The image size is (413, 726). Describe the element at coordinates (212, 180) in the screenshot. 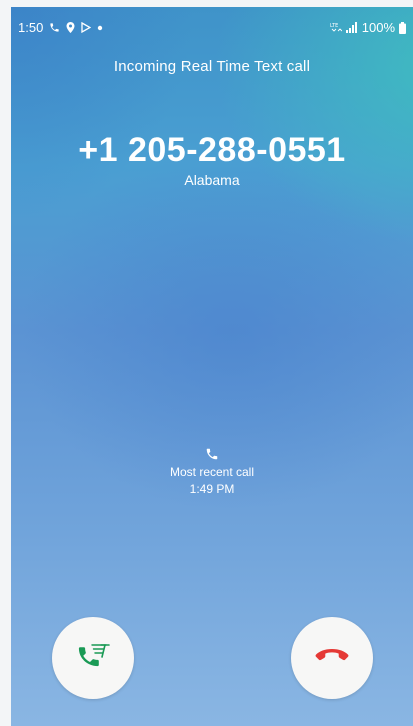

I see `caller-location: Alabama` at that location.